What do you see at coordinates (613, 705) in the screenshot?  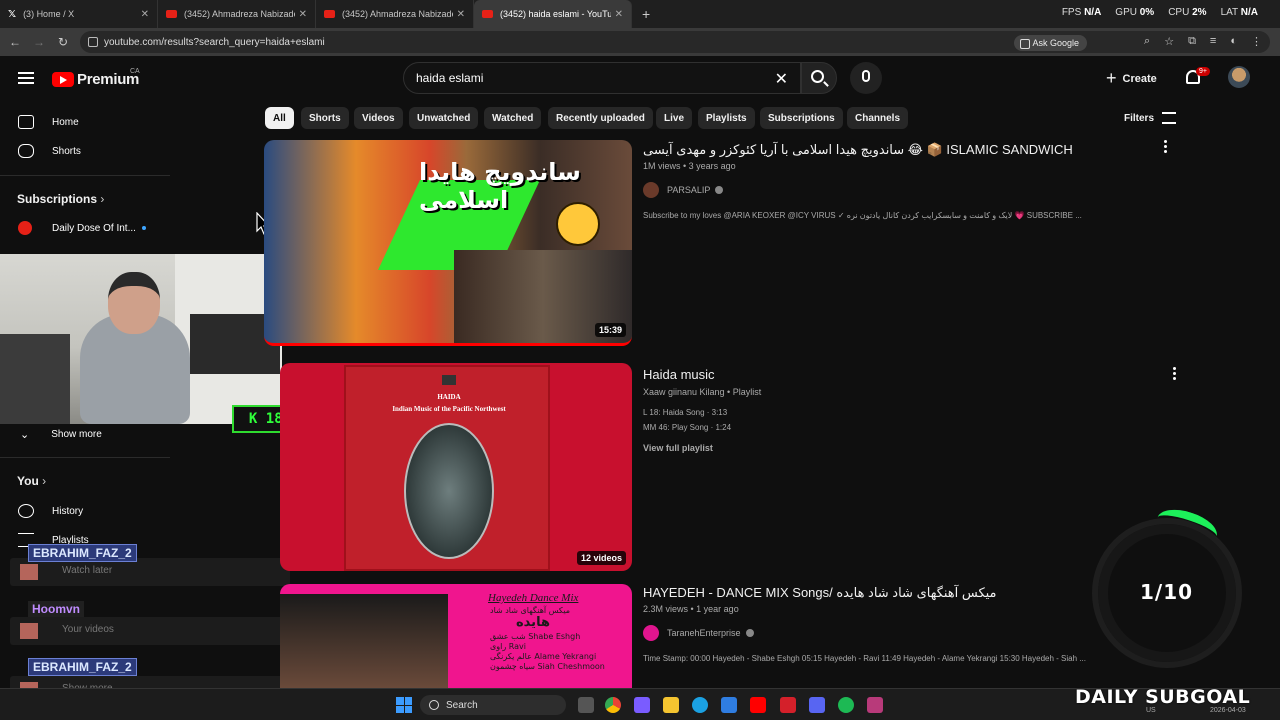 I see `chrome-icon` at bounding box center [613, 705].